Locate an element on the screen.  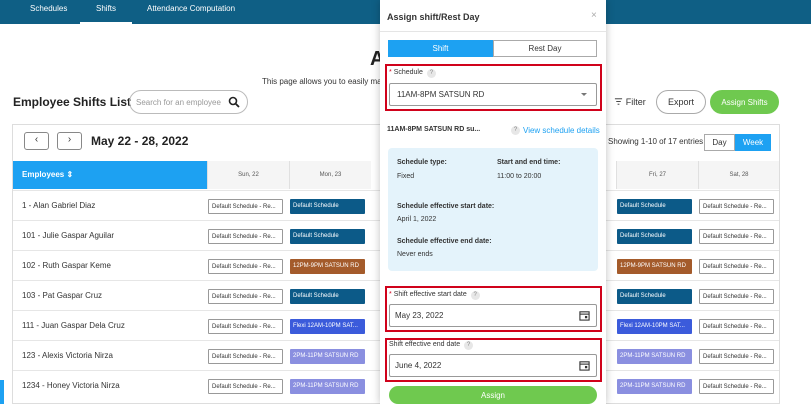
prev-week-button: ‹ is located at coordinates (36, 141).